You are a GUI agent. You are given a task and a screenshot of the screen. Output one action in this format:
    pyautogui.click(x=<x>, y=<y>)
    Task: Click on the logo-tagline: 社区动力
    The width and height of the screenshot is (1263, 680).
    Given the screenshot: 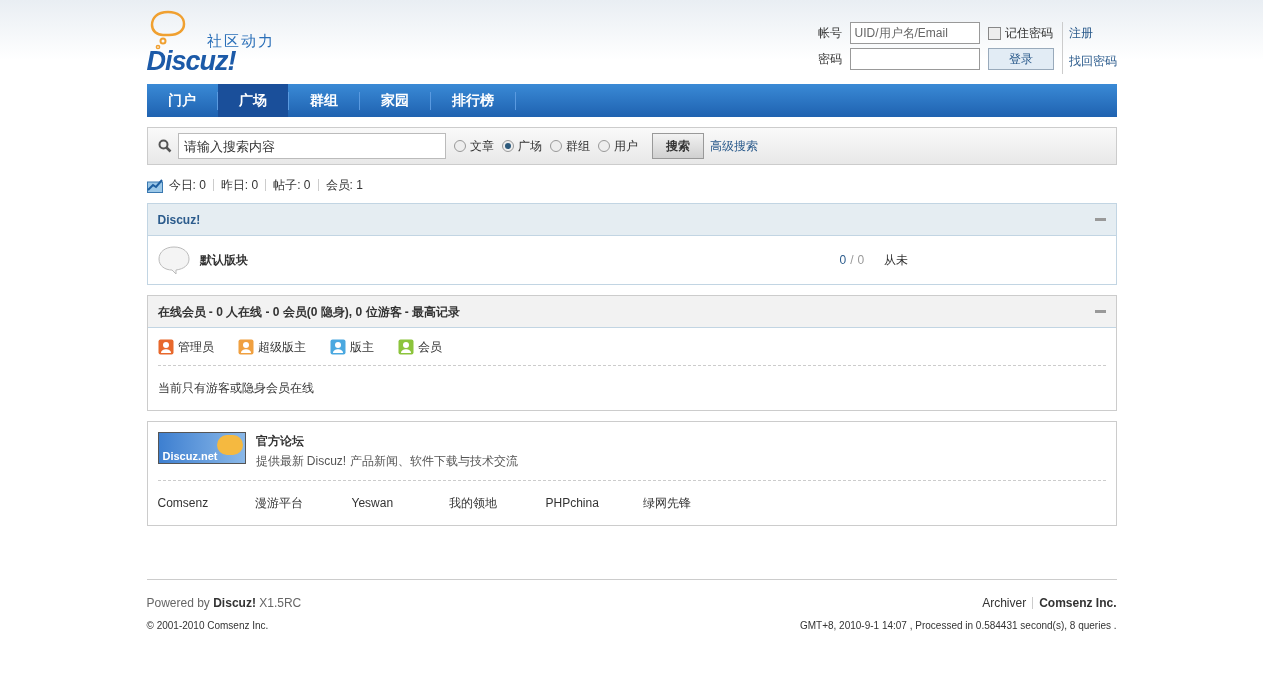 What is the action you would take?
    pyautogui.click(x=240, y=40)
    